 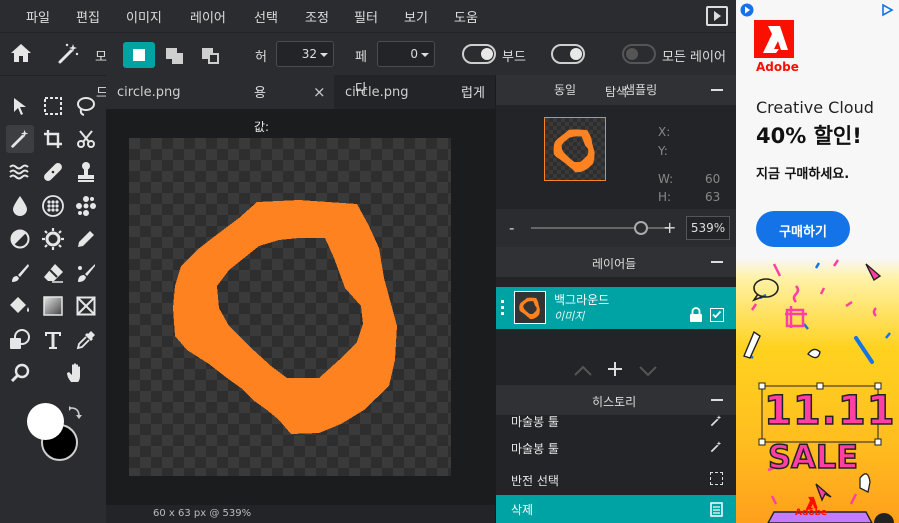 What do you see at coordinates (86, 239) in the screenshot?
I see `pencil-tool-icon` at bounding box center [86, 239].